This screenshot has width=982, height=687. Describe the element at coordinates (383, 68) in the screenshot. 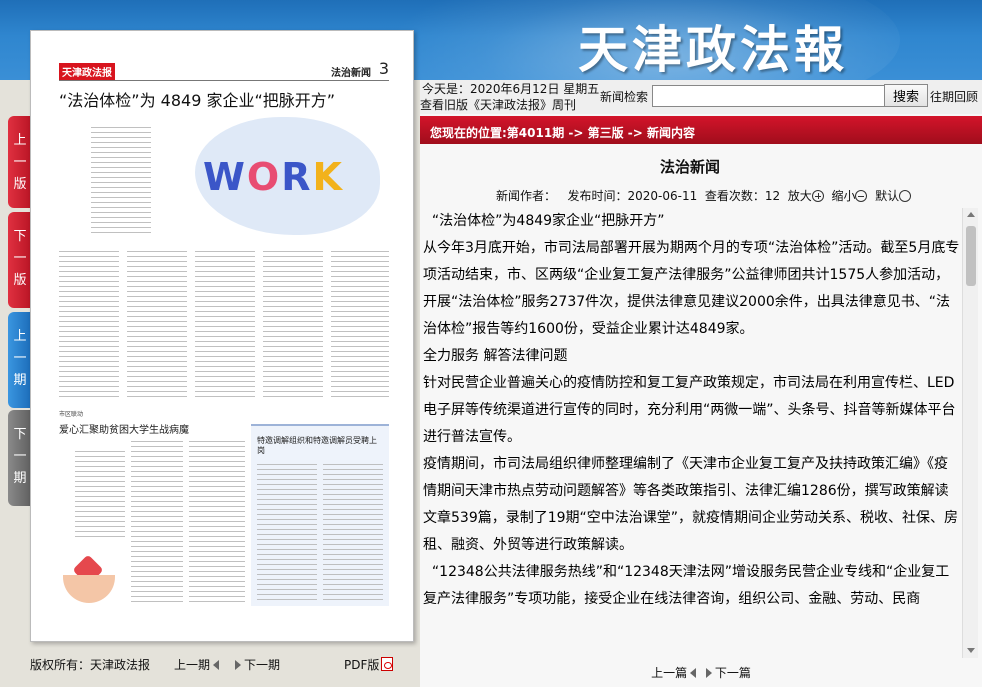

I see `newspaper-page-number: 3` at that location.